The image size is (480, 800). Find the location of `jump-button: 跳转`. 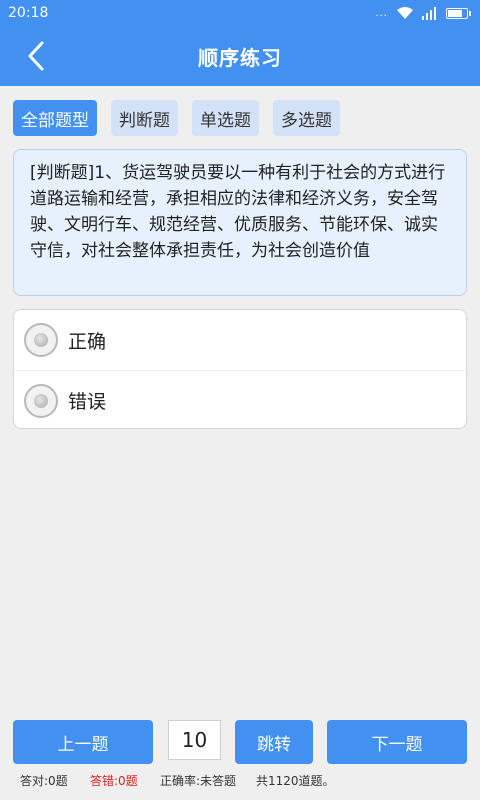

jump-button: 跳转 is located at coordinates (274, 742).